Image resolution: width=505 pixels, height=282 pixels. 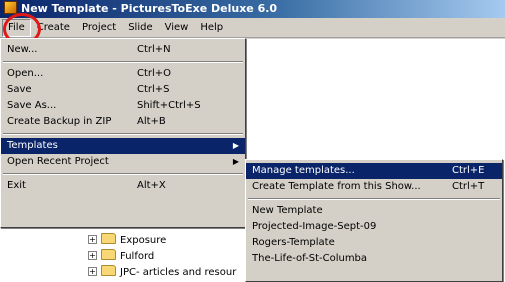 What do you see at coordinates (211, 28) in the screenshot?
I see `menu-help: Help` at bounding box center [211, 28].